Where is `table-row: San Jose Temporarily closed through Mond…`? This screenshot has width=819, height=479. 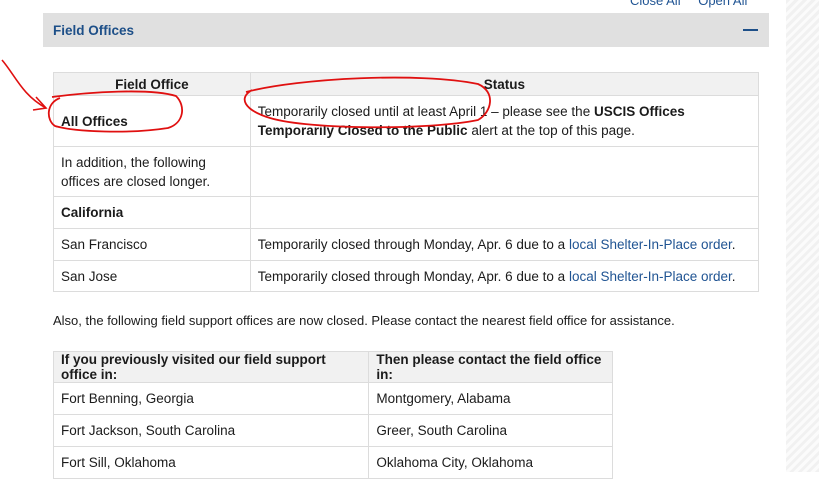
table-row: San Jose Temporarily closed through Mond… is located at coordinates (406, 276).